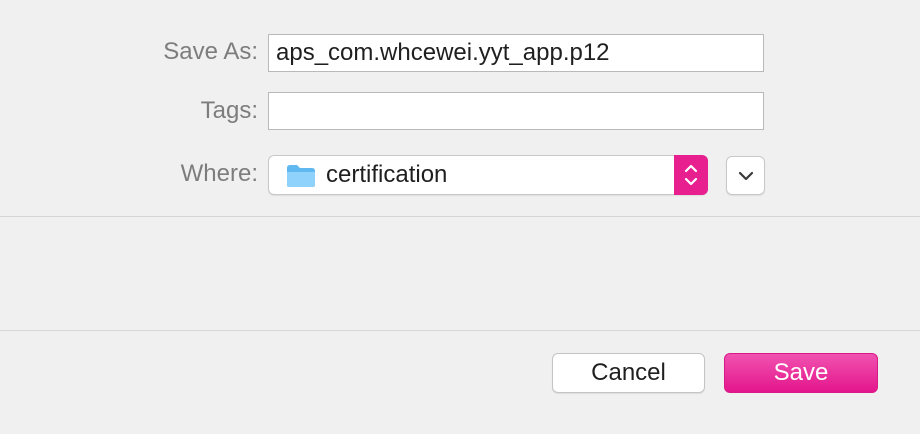 The image size is (920, 434). Describe the element at coordinates (229, 110) in the screenshot. I see `tags-label: Tags:` at that location.